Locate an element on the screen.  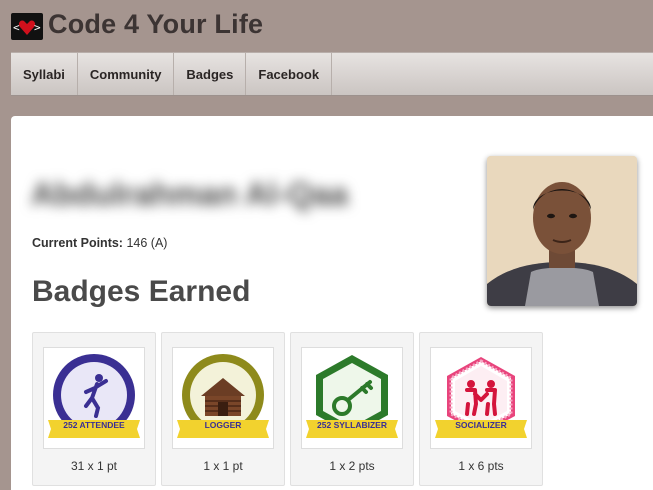
badge-count: 1 x 2 pts is located at coordinates (352, 466).